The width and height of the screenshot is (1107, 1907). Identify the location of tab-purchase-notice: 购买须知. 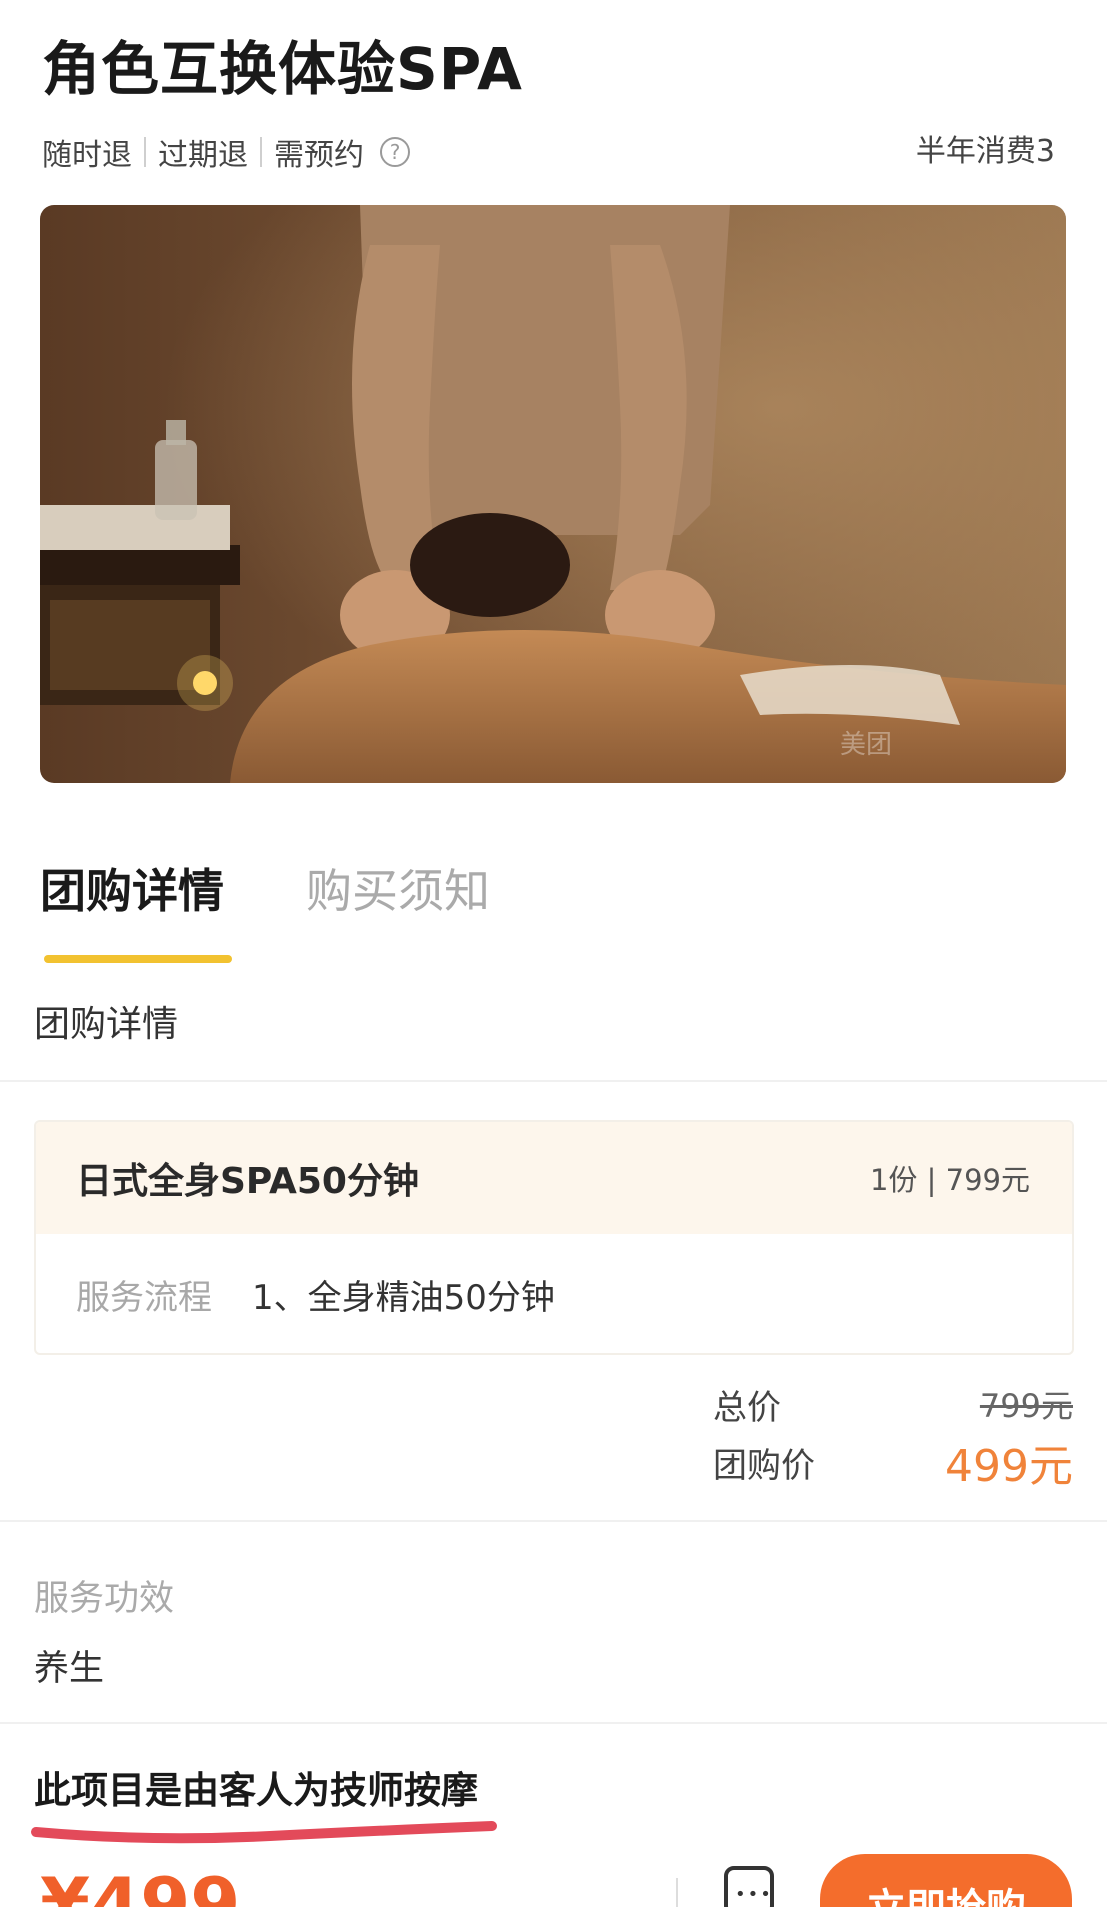
(398, 888).